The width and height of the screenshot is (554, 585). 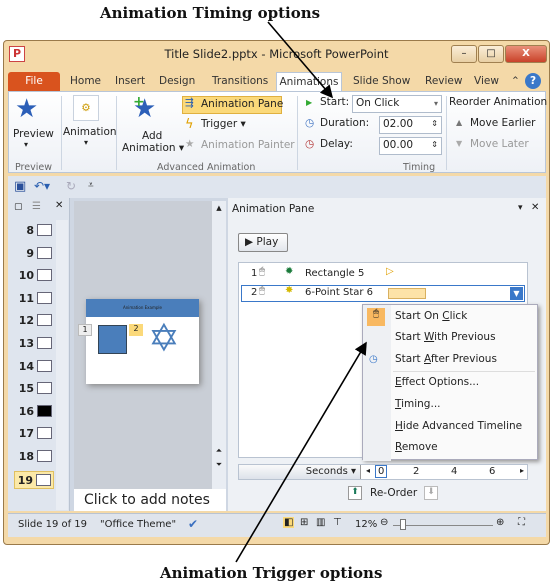 I want to click on caption-bottom: Animation Trigger options, so click(x=271, y=573).